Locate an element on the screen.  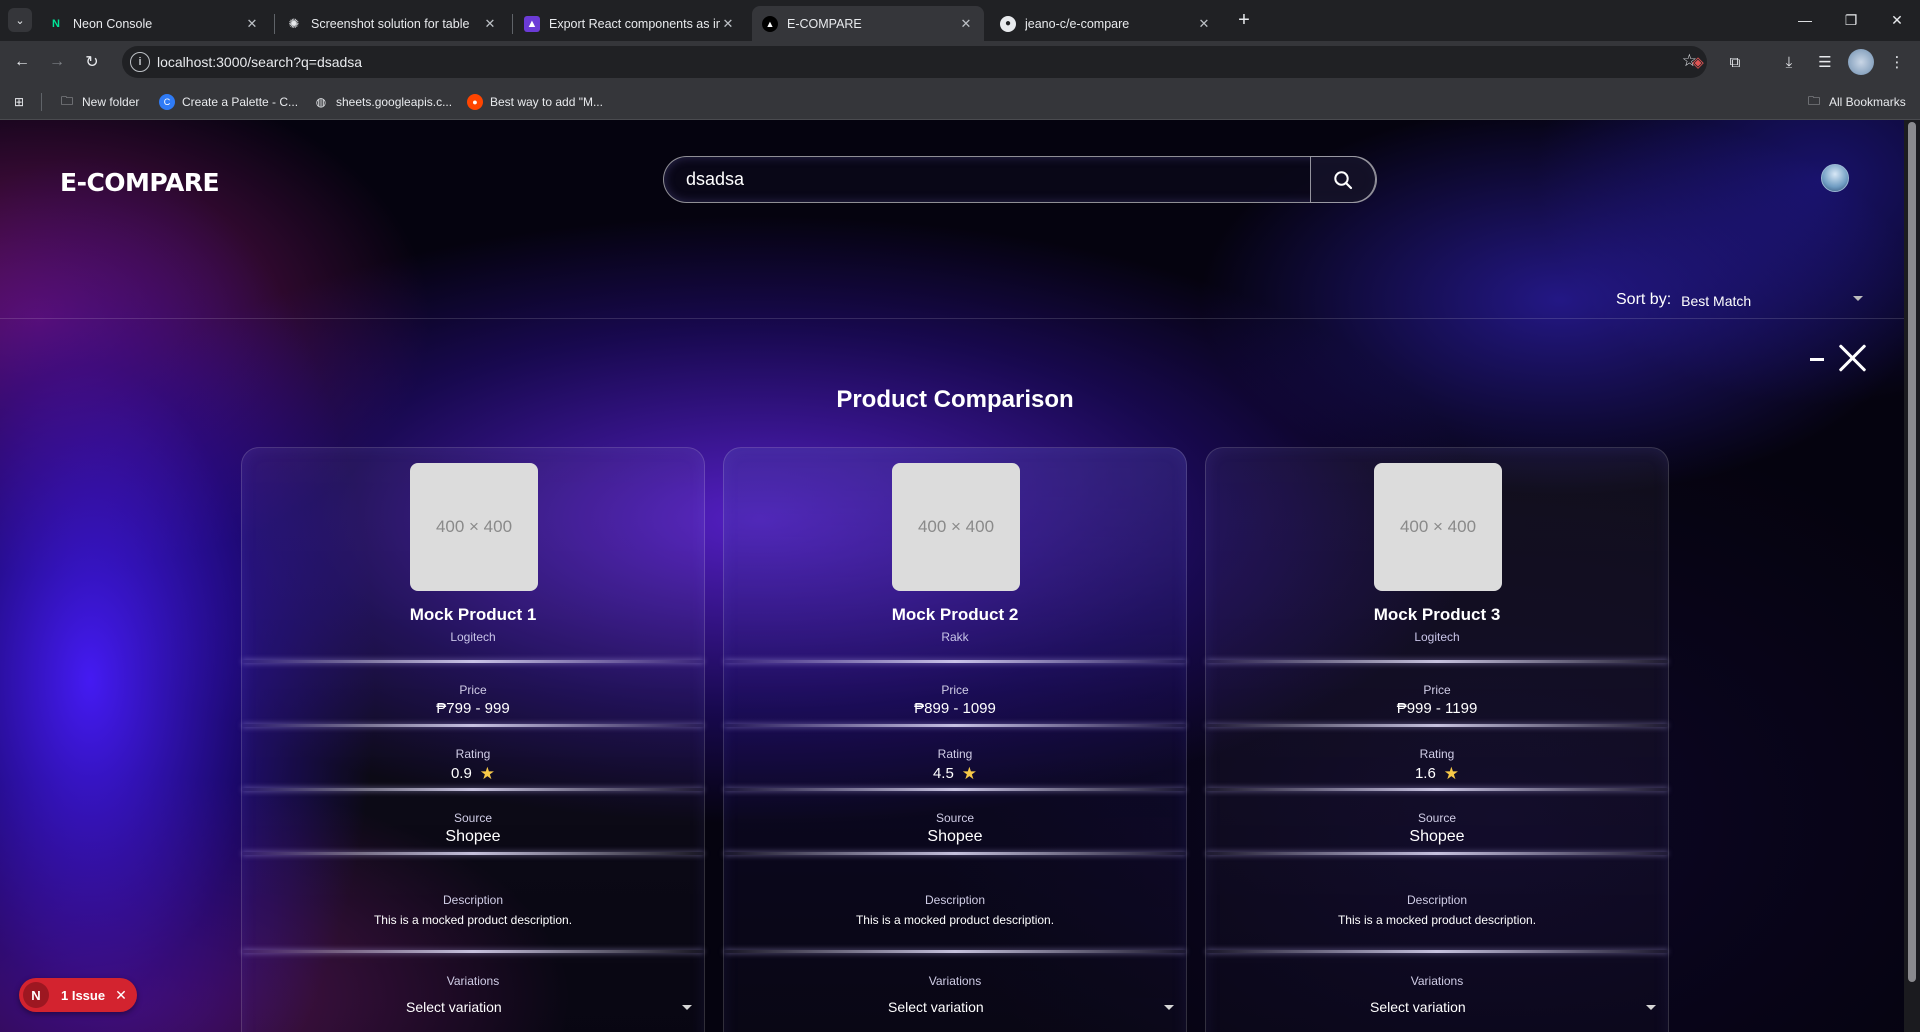
reading-list-icon: ☰ is located at coordinates (1825, 62).